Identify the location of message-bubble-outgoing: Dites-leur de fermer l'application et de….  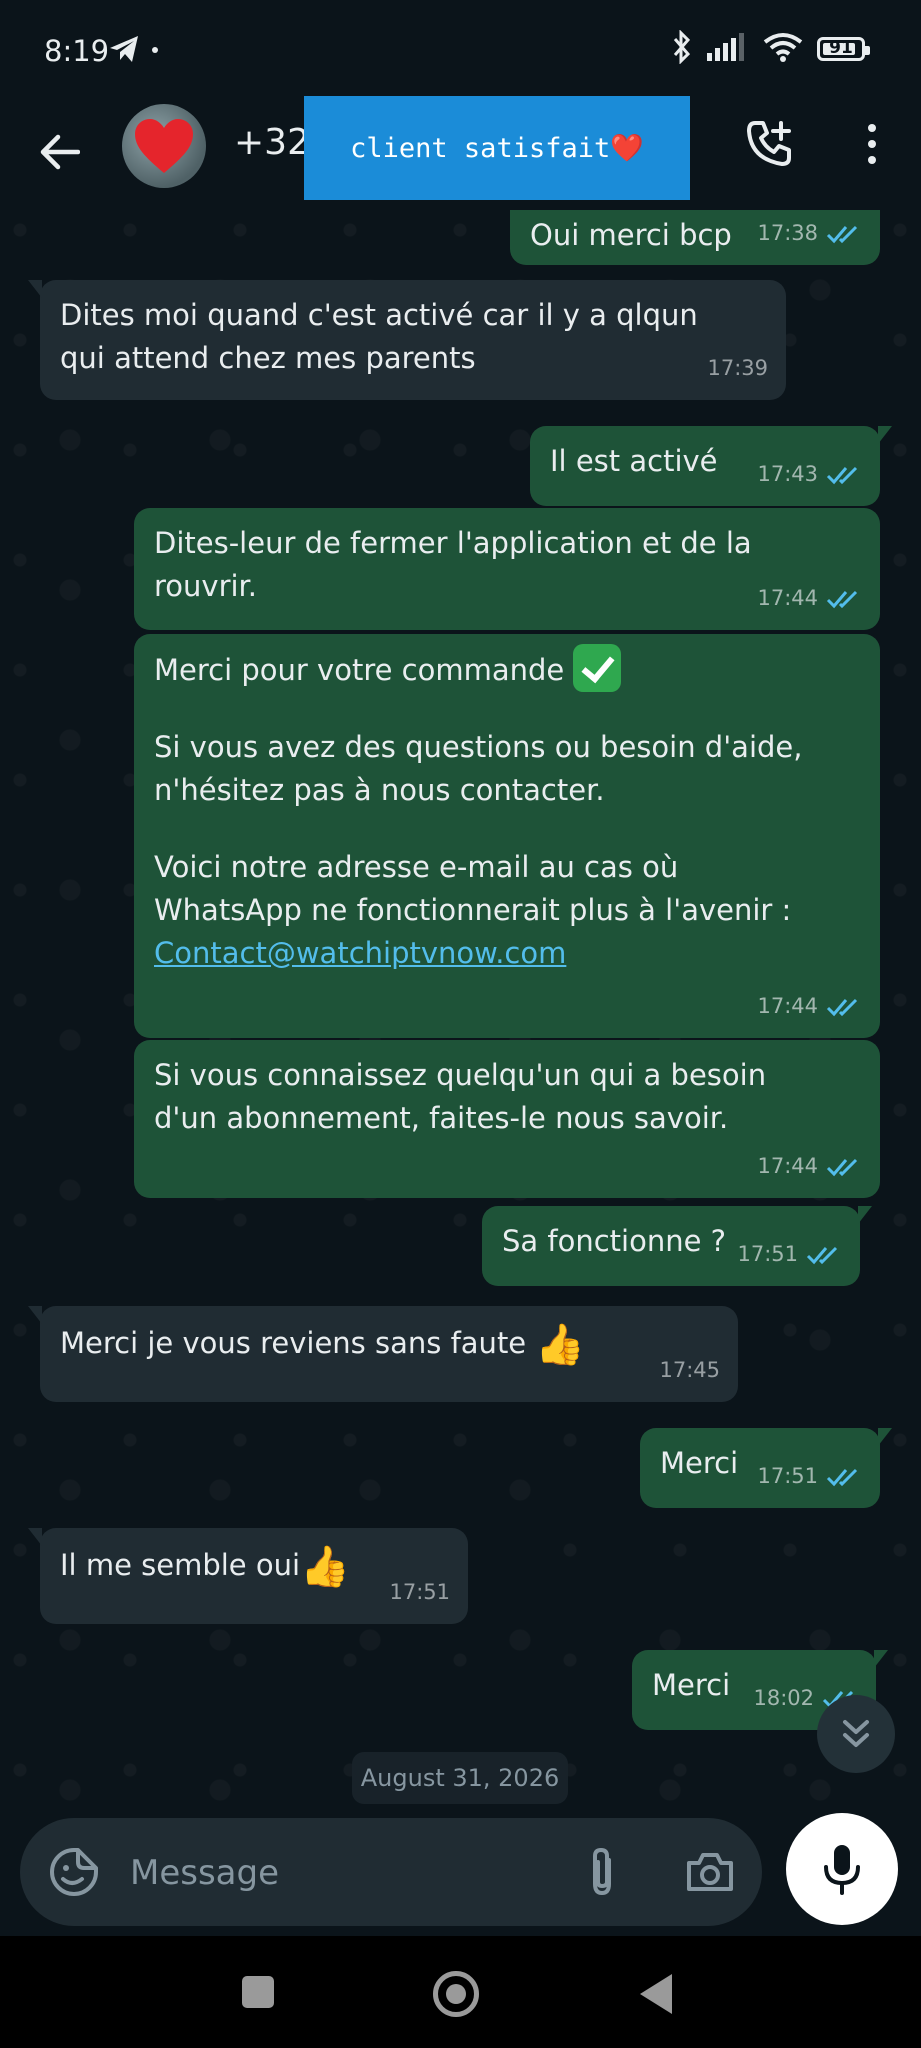
(507, 569).